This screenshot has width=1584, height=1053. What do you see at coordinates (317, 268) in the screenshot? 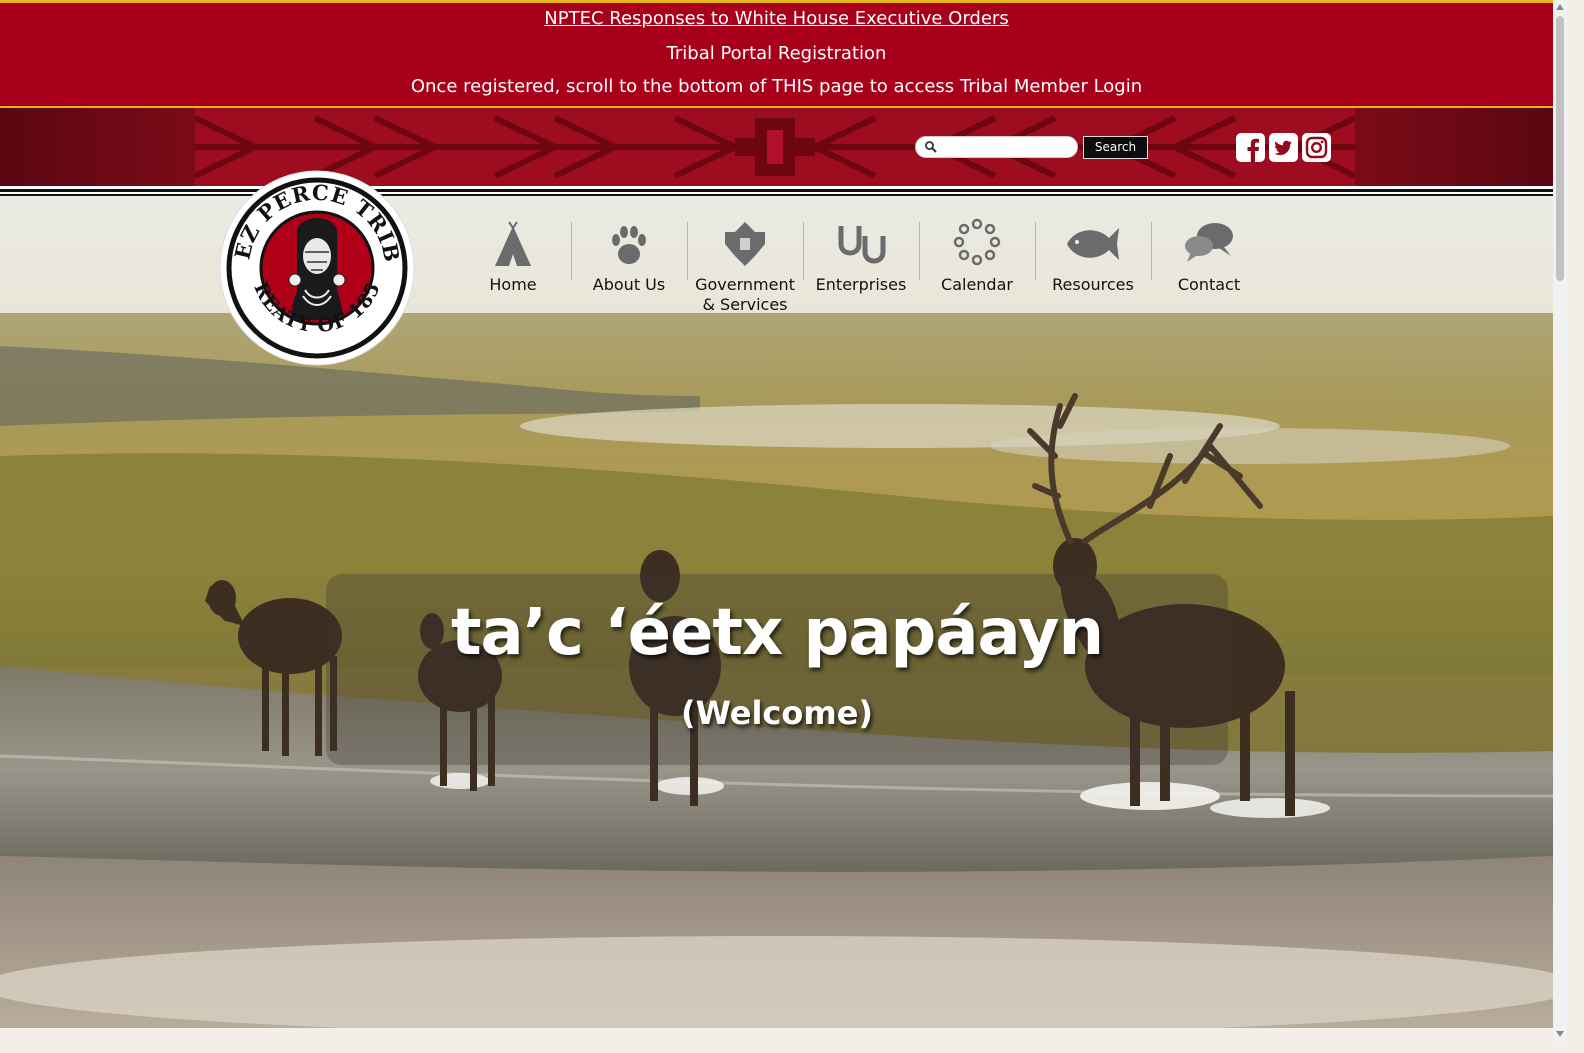
I see `nez-perce-tribe-seal-logo: NEZ PERCE TRIBE TREATY OF 1855` at bounding box center [317, 268].